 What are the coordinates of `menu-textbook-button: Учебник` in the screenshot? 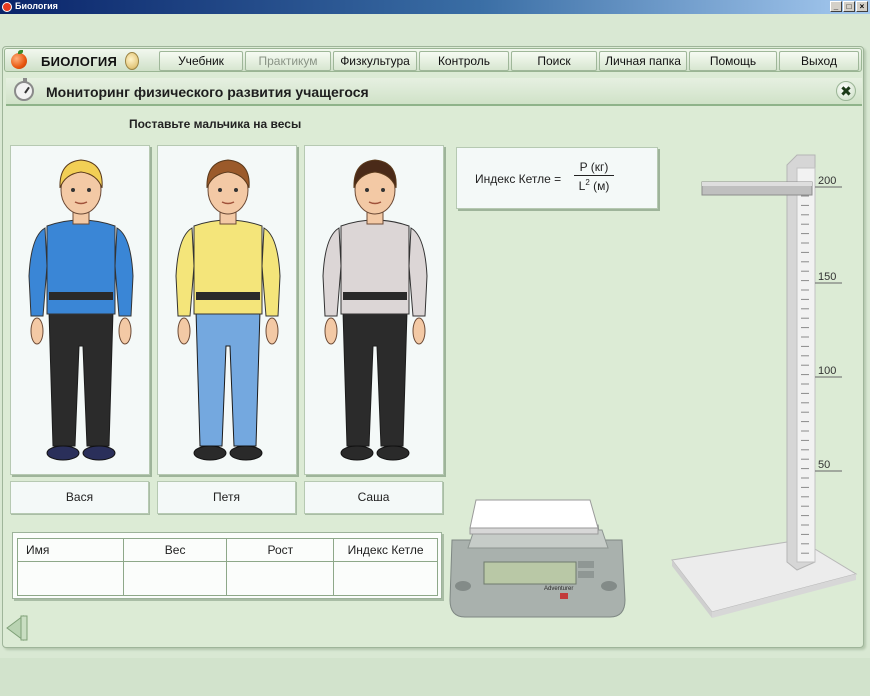 It's located at (201, 61).